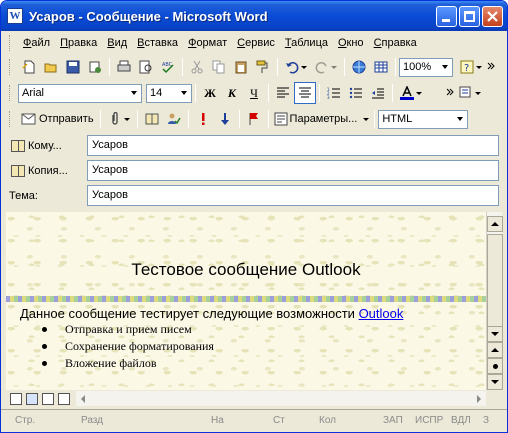  What do you see at coordinates (469, 16) in the screenshot?
I see `maximize-button` at bounding box center [469, 16].